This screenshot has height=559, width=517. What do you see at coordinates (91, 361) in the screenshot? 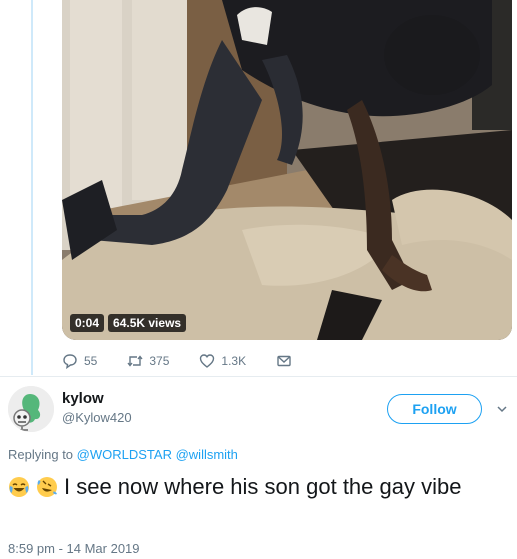
I see `reply-count: 55` at bounding box center [91, 361].